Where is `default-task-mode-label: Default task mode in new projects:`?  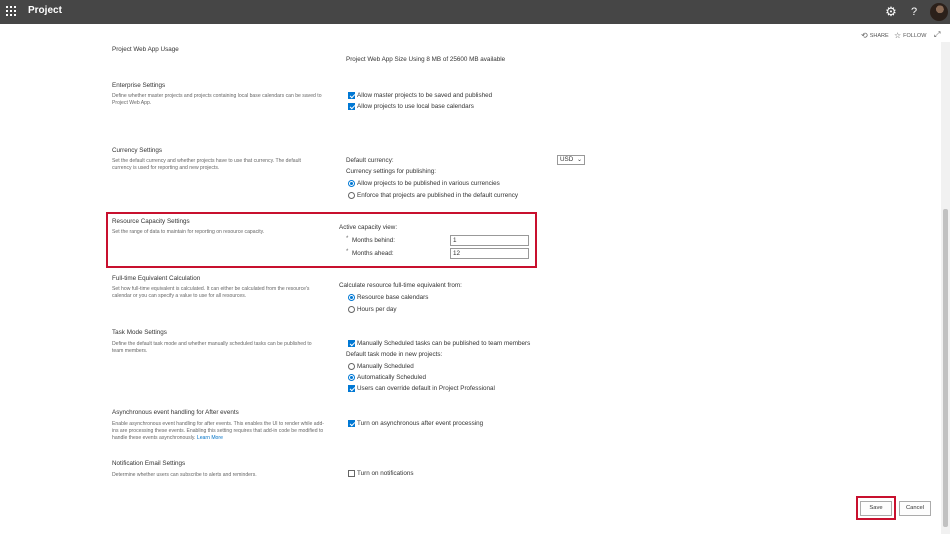
default-task-mode-label: Default task mode in new projects: is located at coordinates (394, 354).